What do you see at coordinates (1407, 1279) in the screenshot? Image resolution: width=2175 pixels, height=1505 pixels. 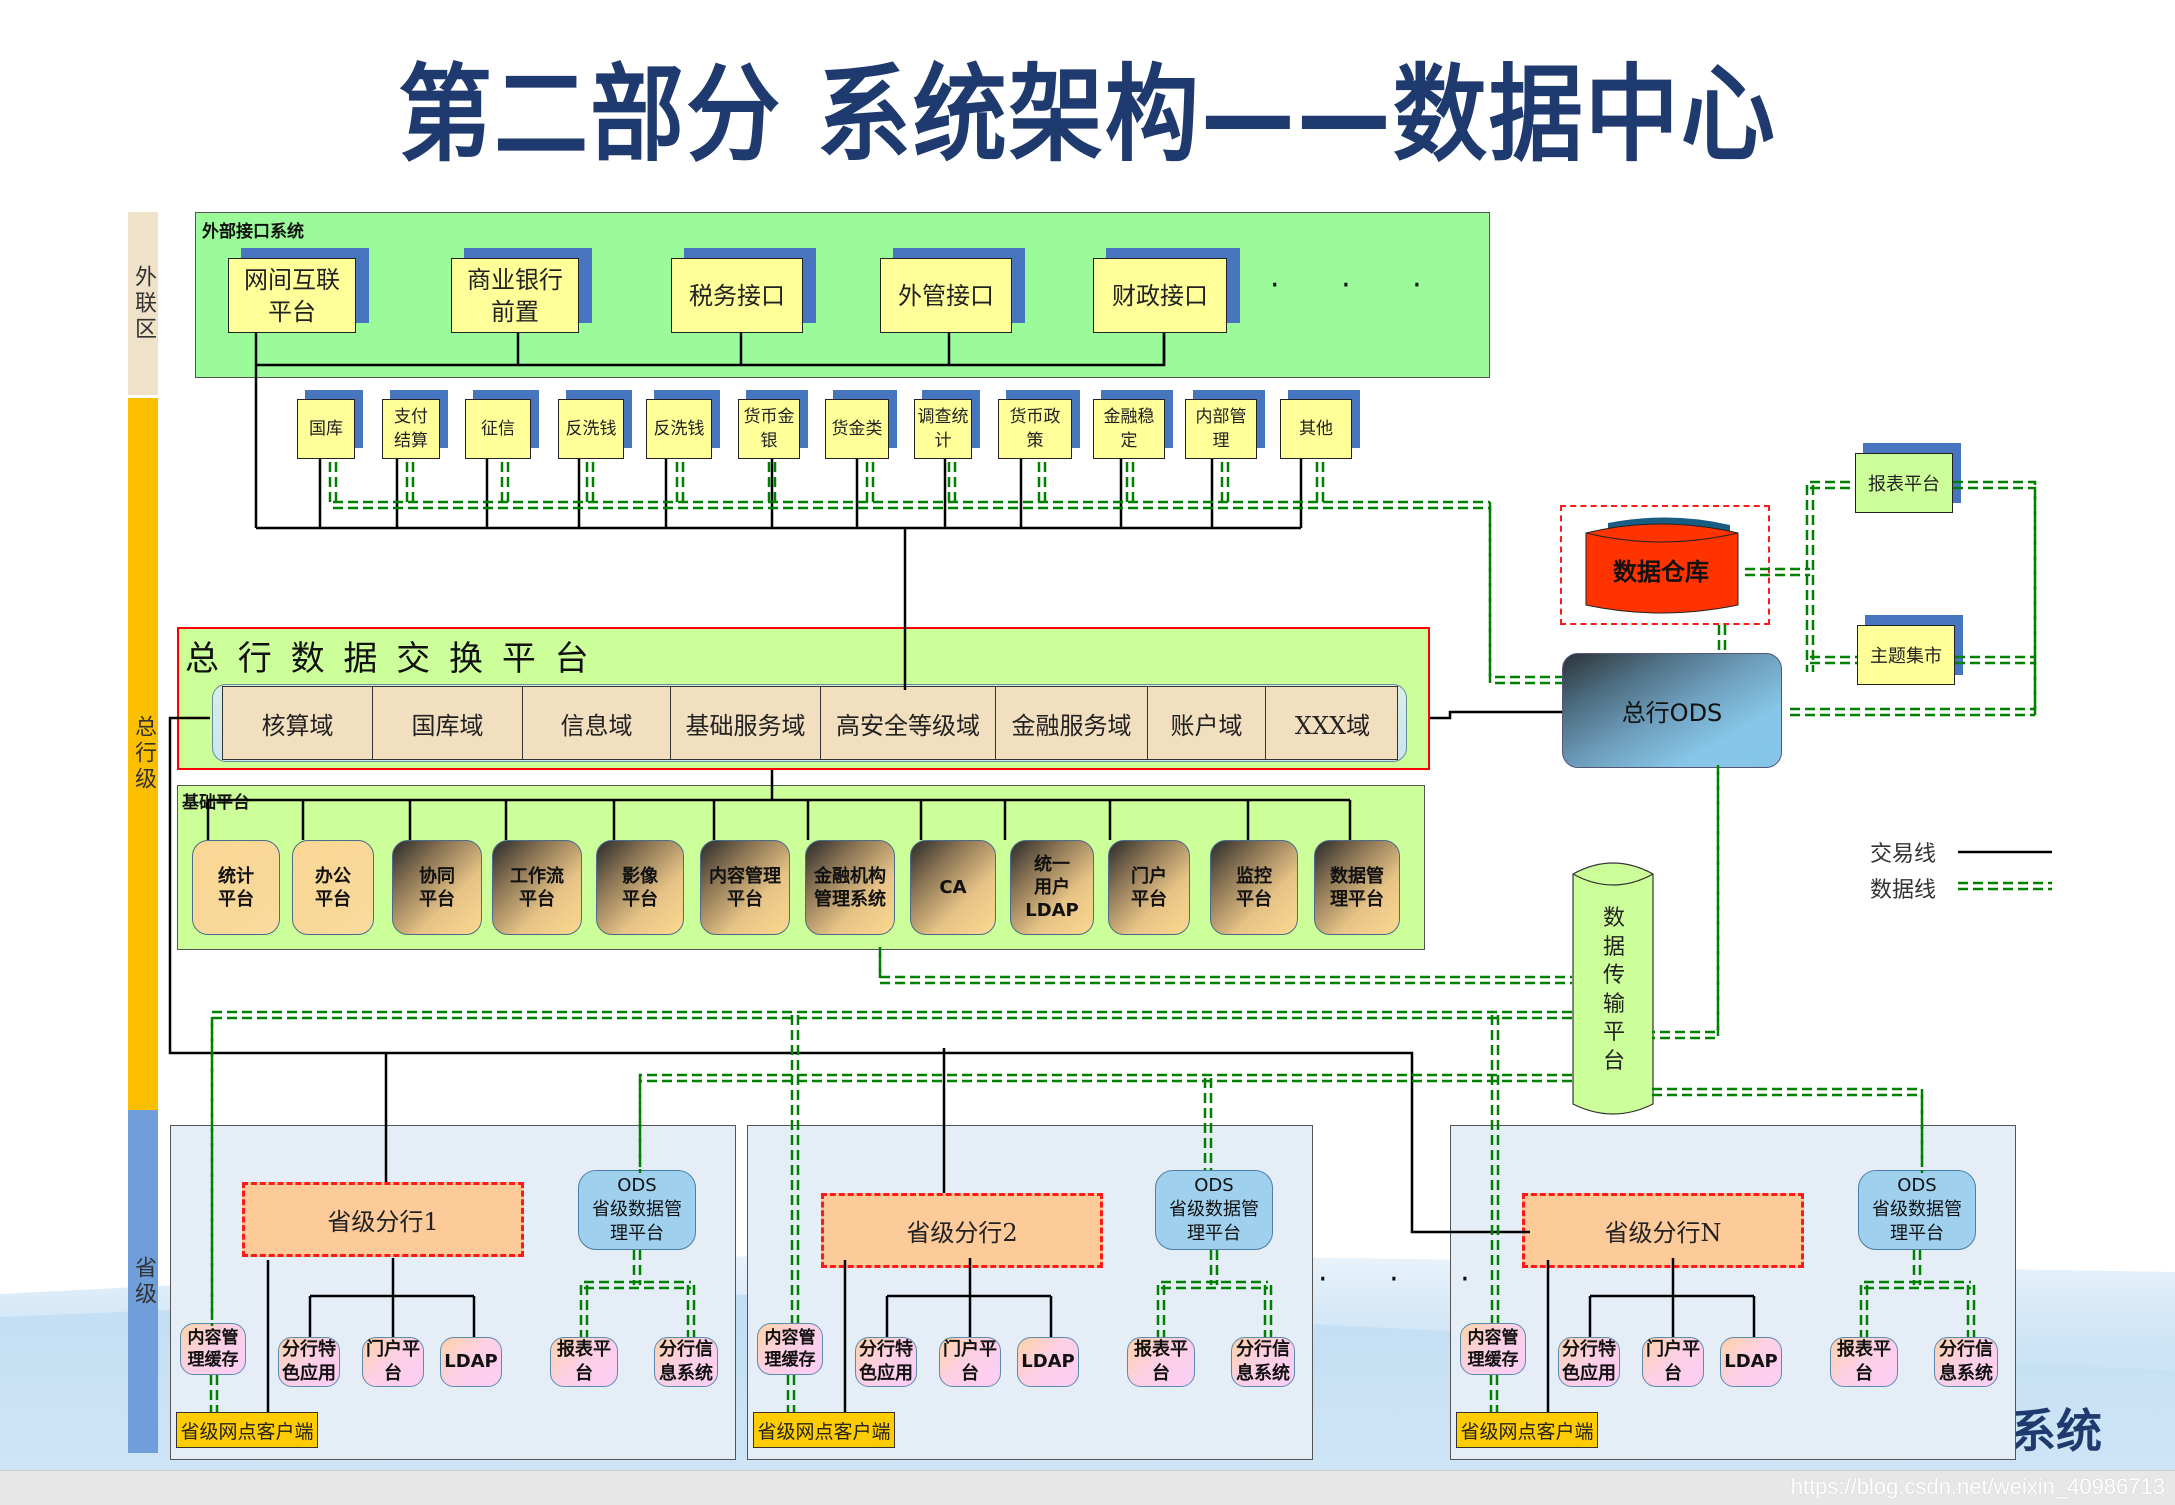 I see `province-more-dots: · · ·` at bounding box center [1407, 1279].